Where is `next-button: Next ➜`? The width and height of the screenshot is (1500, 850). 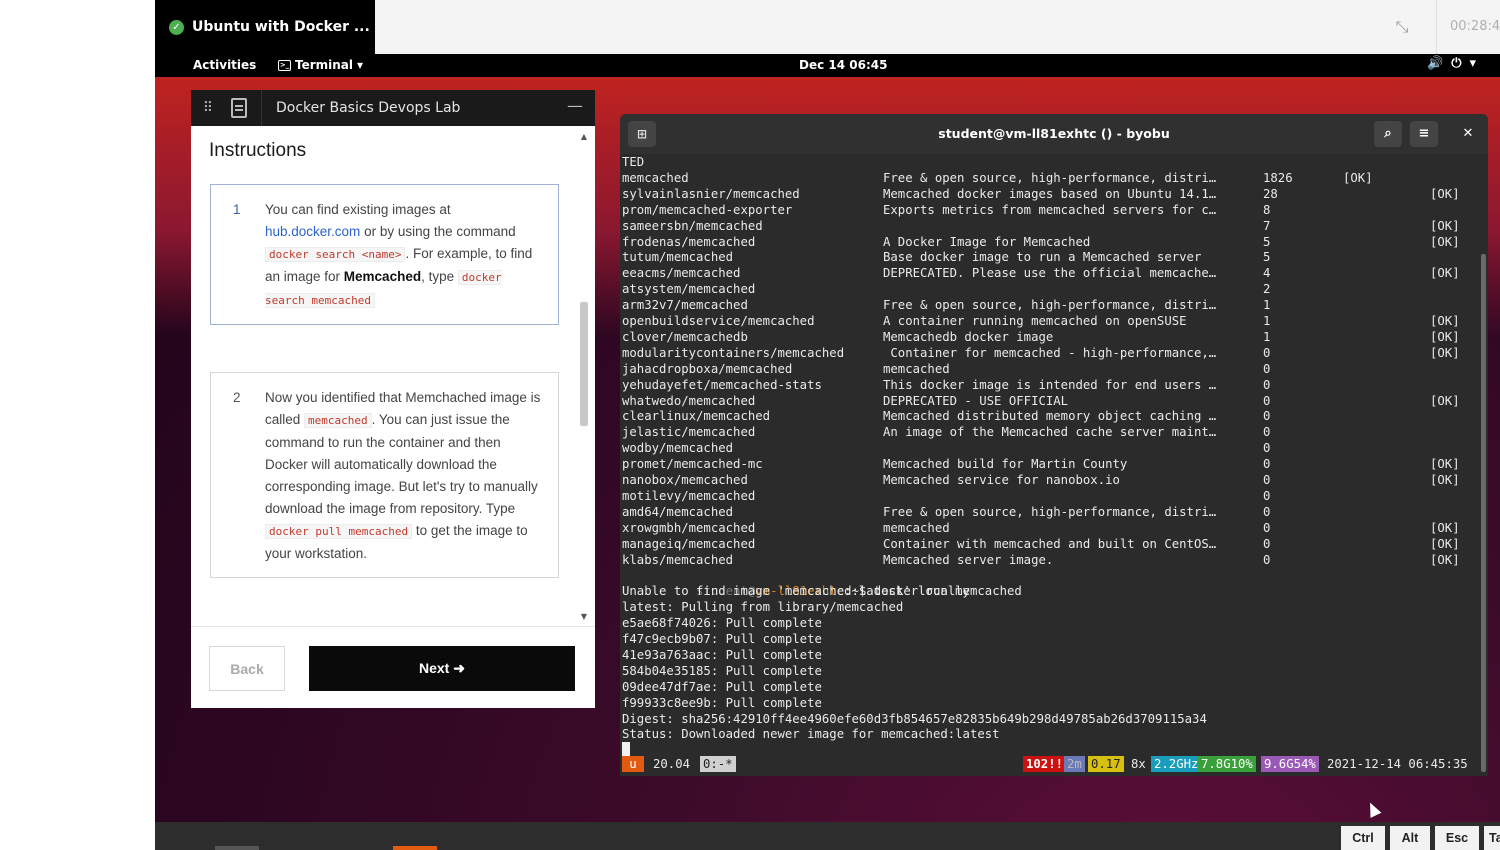
next-button: Next ➜ is located at coordinates (442, 668).